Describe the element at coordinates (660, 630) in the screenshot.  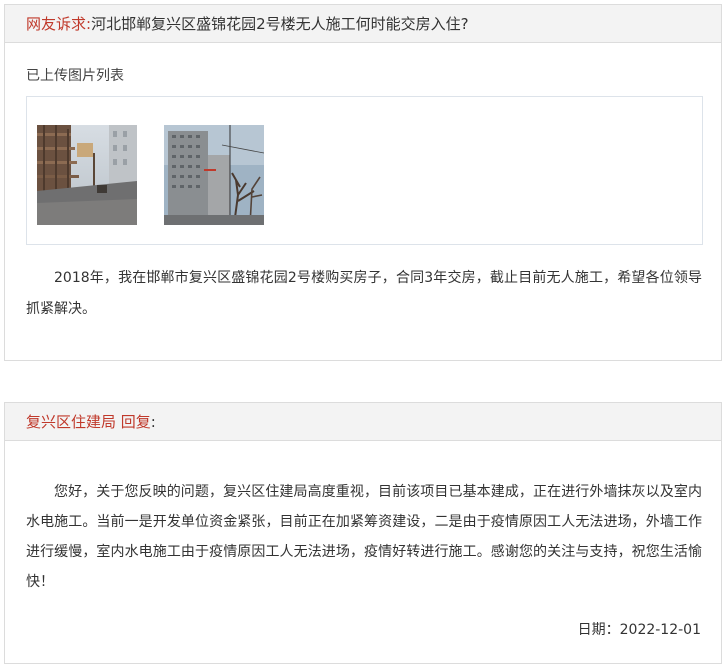
I see `reply-date-value: 2022-12-01` at that location.